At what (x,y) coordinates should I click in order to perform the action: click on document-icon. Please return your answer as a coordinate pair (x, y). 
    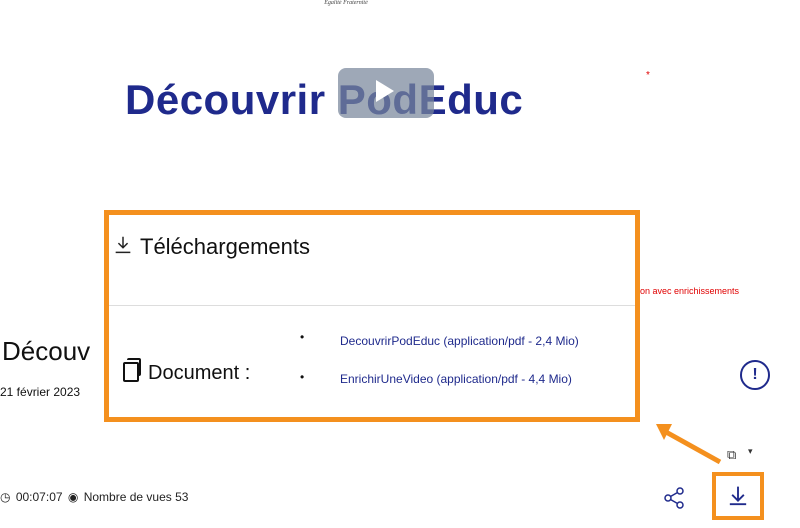
    Looking at the image, I should click on (131, 372).